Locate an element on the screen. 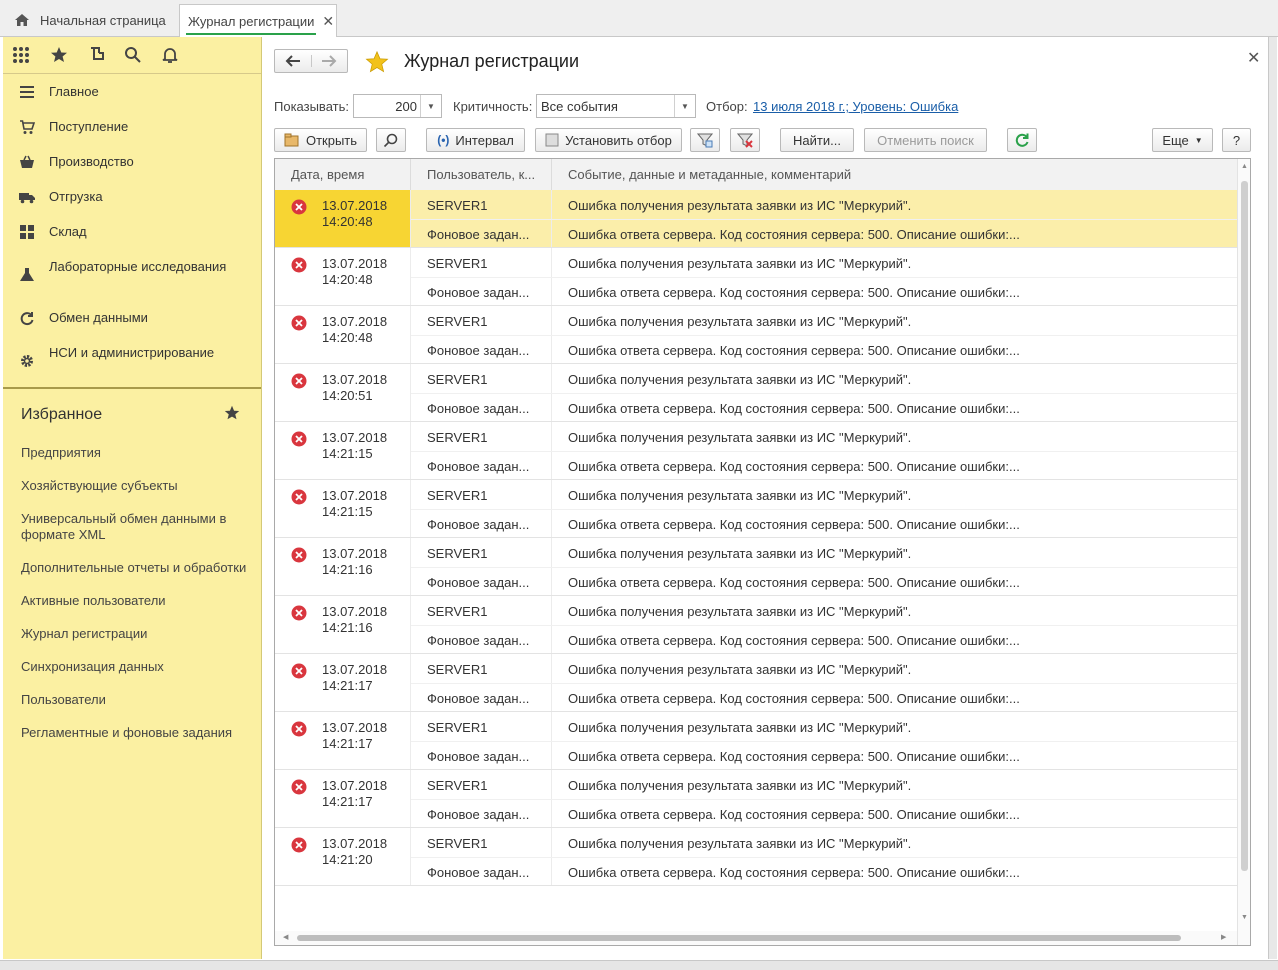 The width and height of the screenshot is (1278, 970). horizontal-scrollbar: ◀ ▶ is located at coordinates (756, 938).